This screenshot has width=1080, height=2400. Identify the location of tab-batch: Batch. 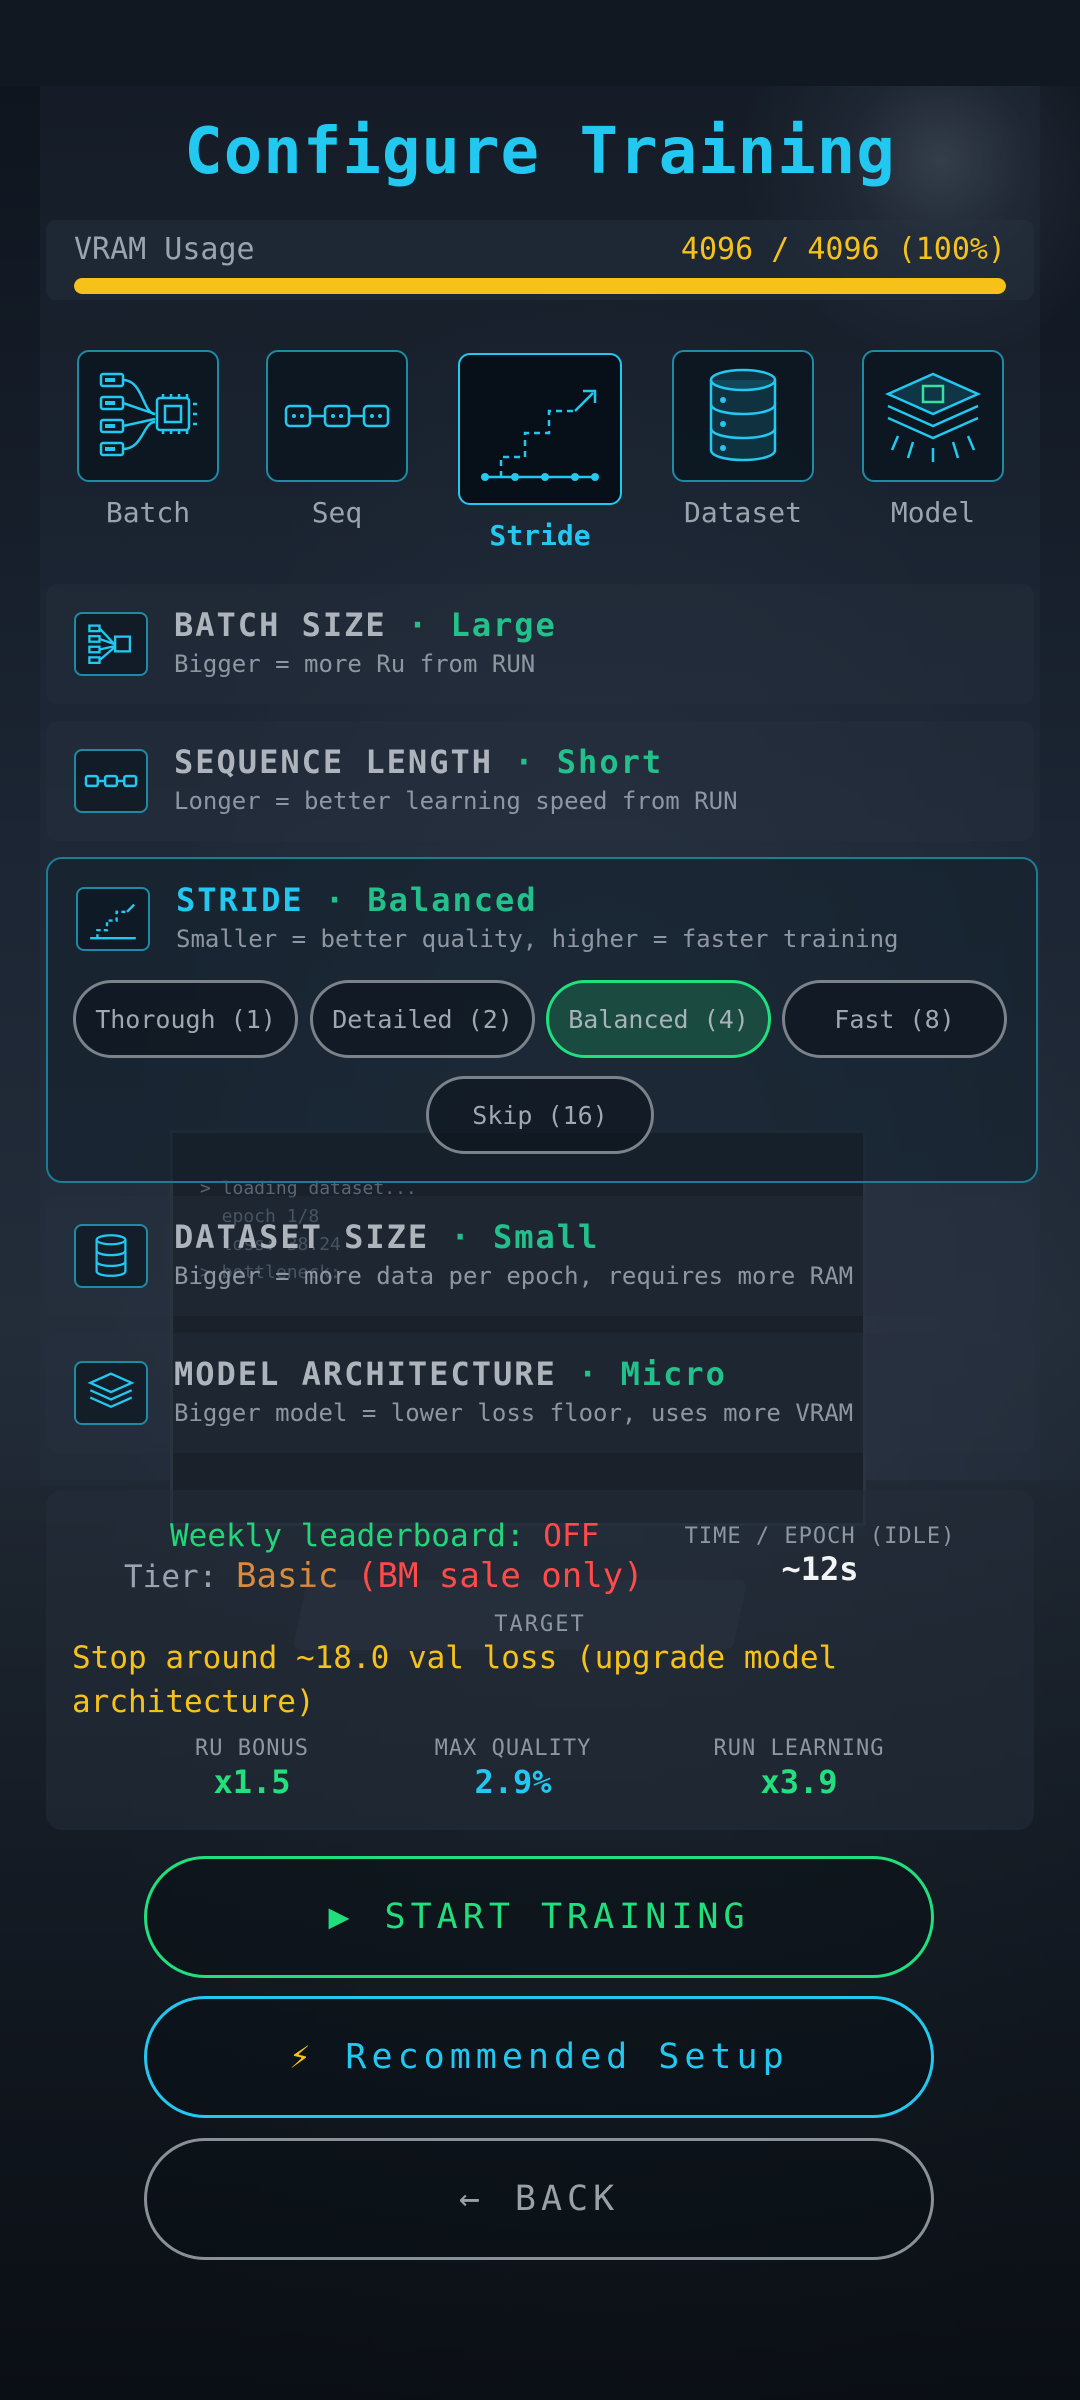
(148, 439).